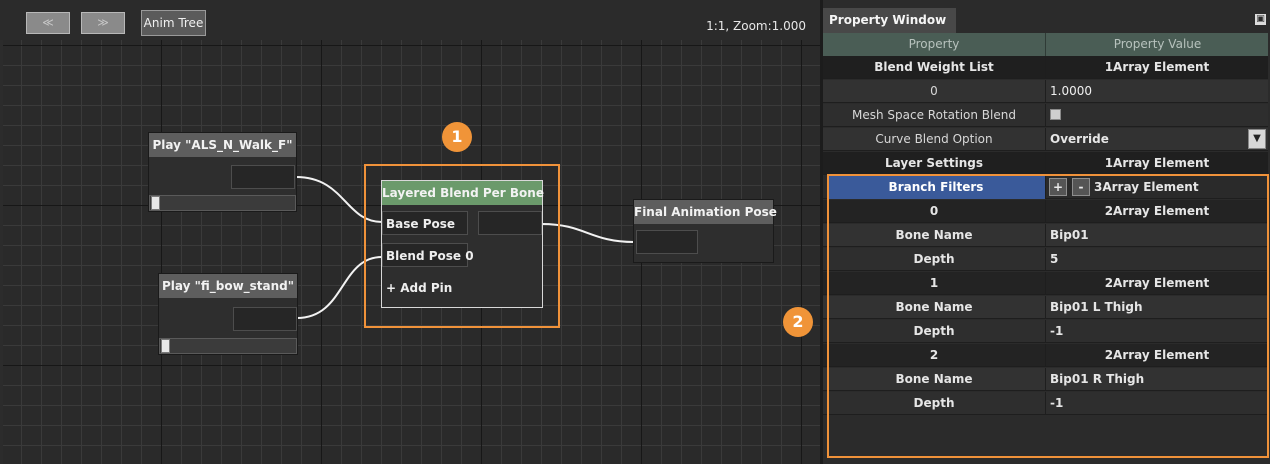 This screenshot has height=464, width=1270. I want to click on table-row: Curve Blend Option Override ▼, so click(1045, 139).